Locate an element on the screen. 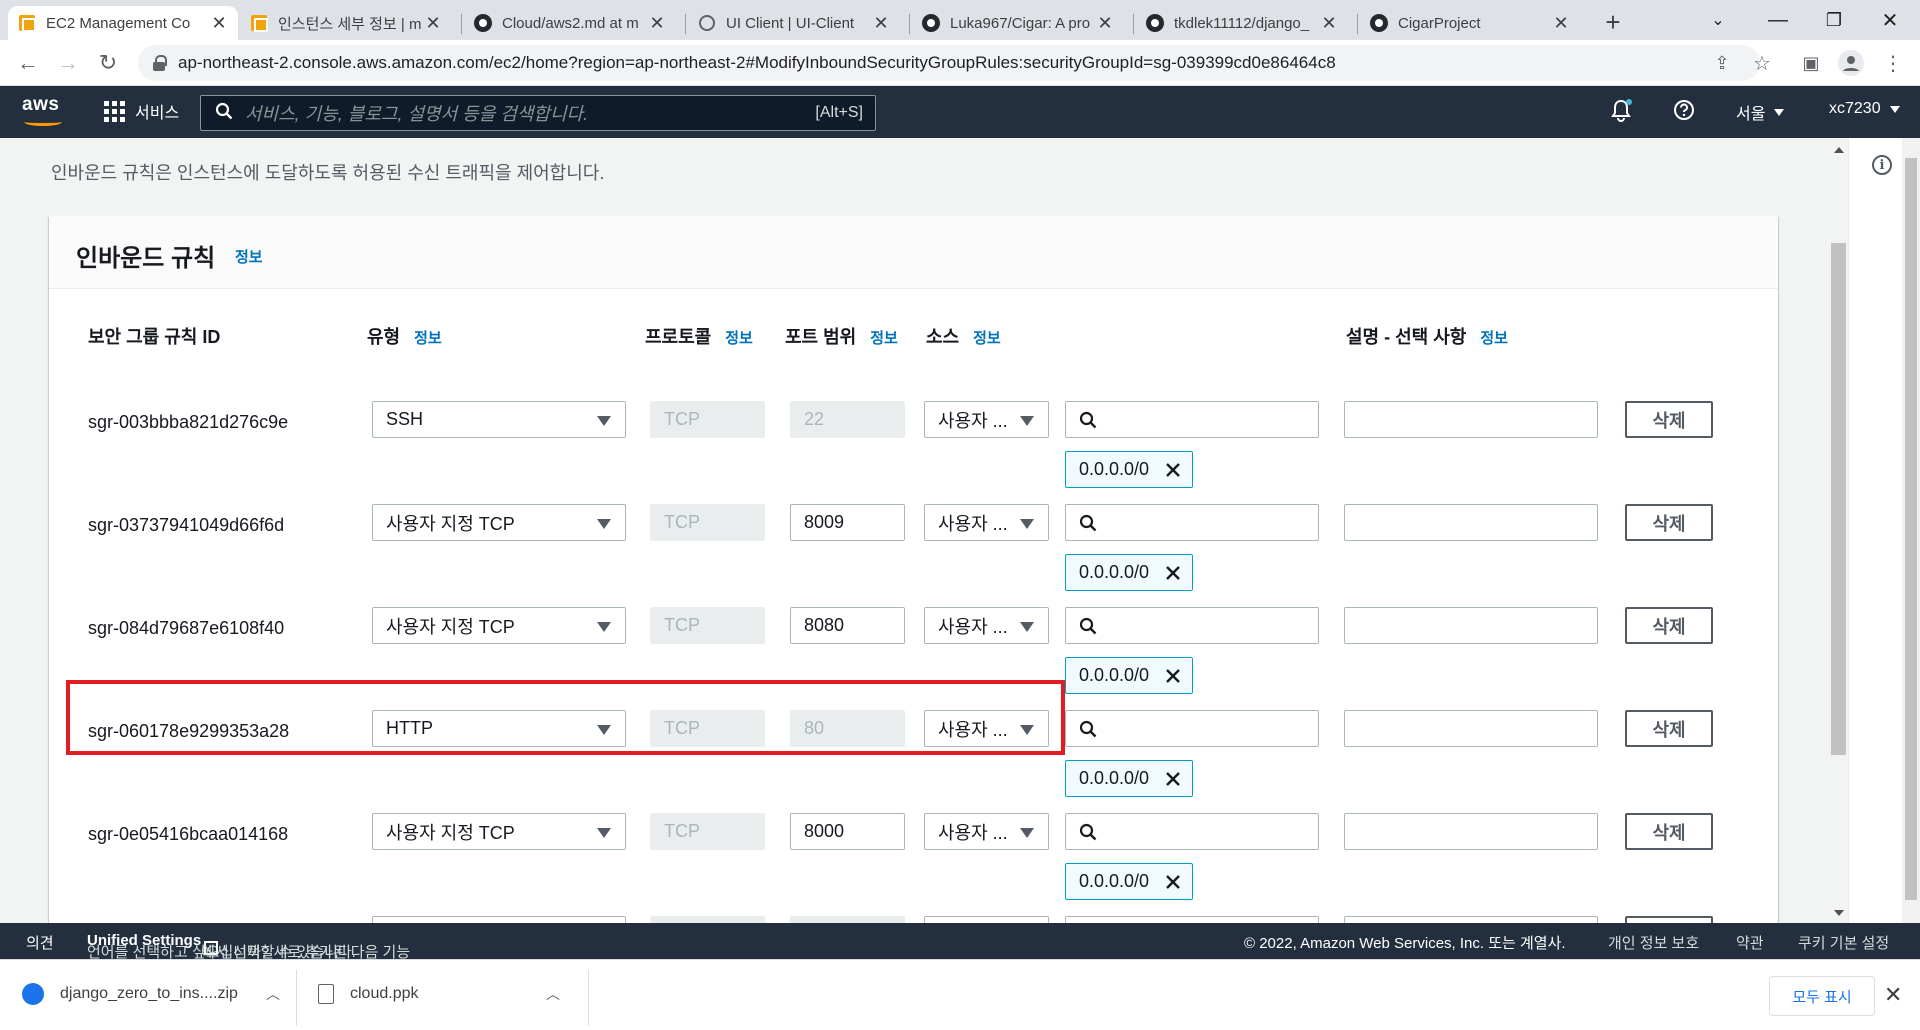 The image size is (1920, 1030). notifications-bell-icon is located at coordinates (1621, 111).